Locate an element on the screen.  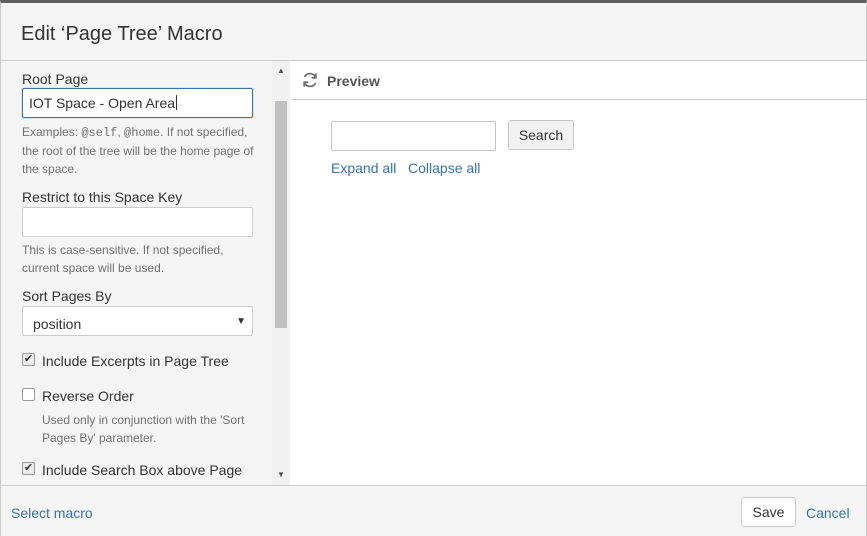
expand-all-link: Expand all is located at coordinates (363, 168).